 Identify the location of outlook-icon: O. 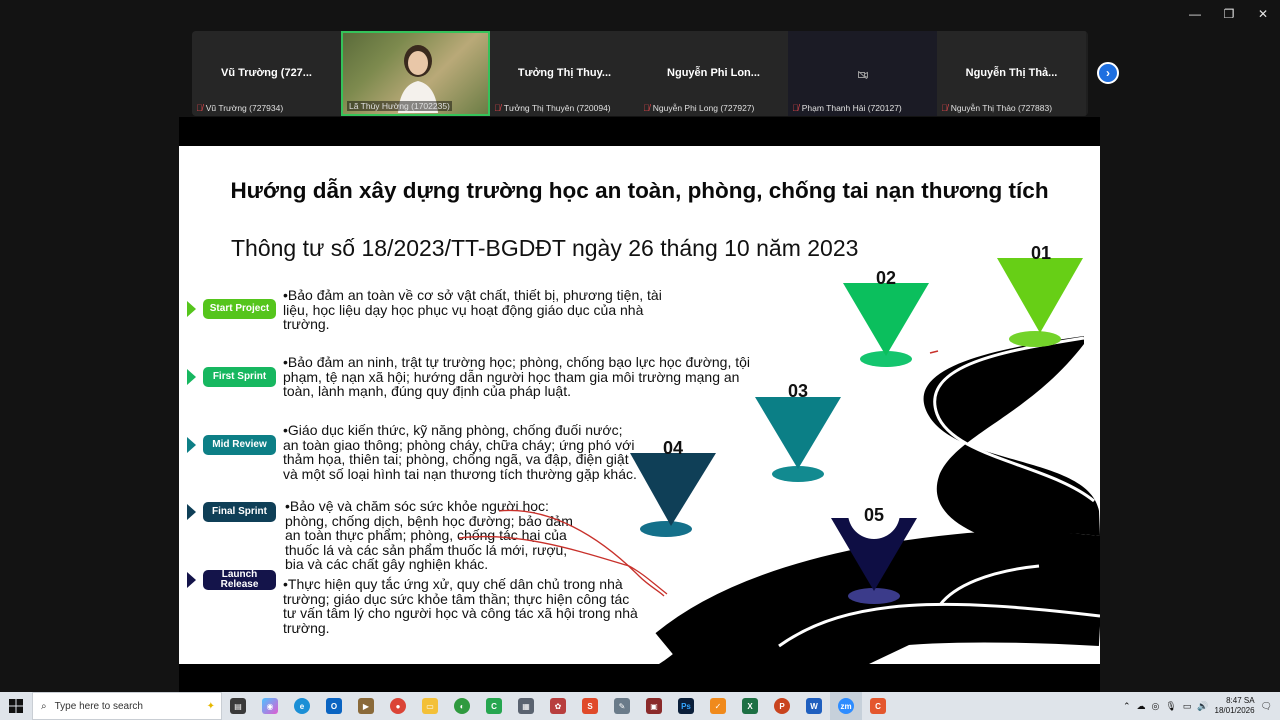
(334, 706).